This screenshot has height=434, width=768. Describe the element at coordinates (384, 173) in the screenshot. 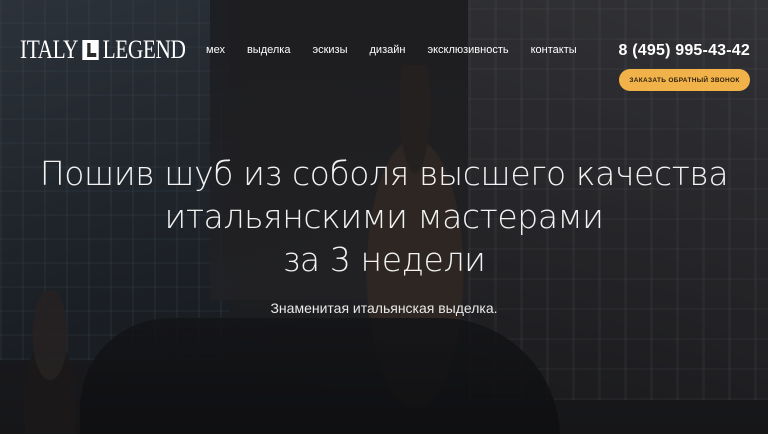

I see `hero-title-line-1: Пошив шуб из соболя высшего качества` at that location.